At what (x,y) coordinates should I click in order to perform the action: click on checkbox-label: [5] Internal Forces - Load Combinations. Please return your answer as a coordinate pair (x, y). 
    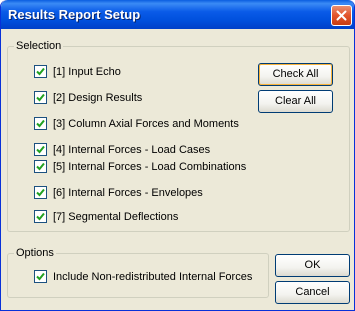
    Looking at the image, I should click on (150, 167).